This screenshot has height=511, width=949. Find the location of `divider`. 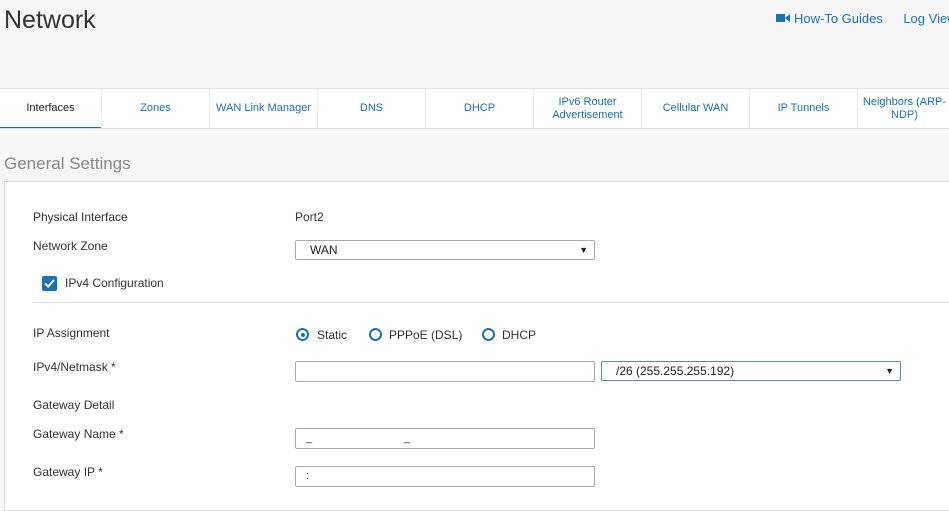

divider is located at coordinates (491, 302).